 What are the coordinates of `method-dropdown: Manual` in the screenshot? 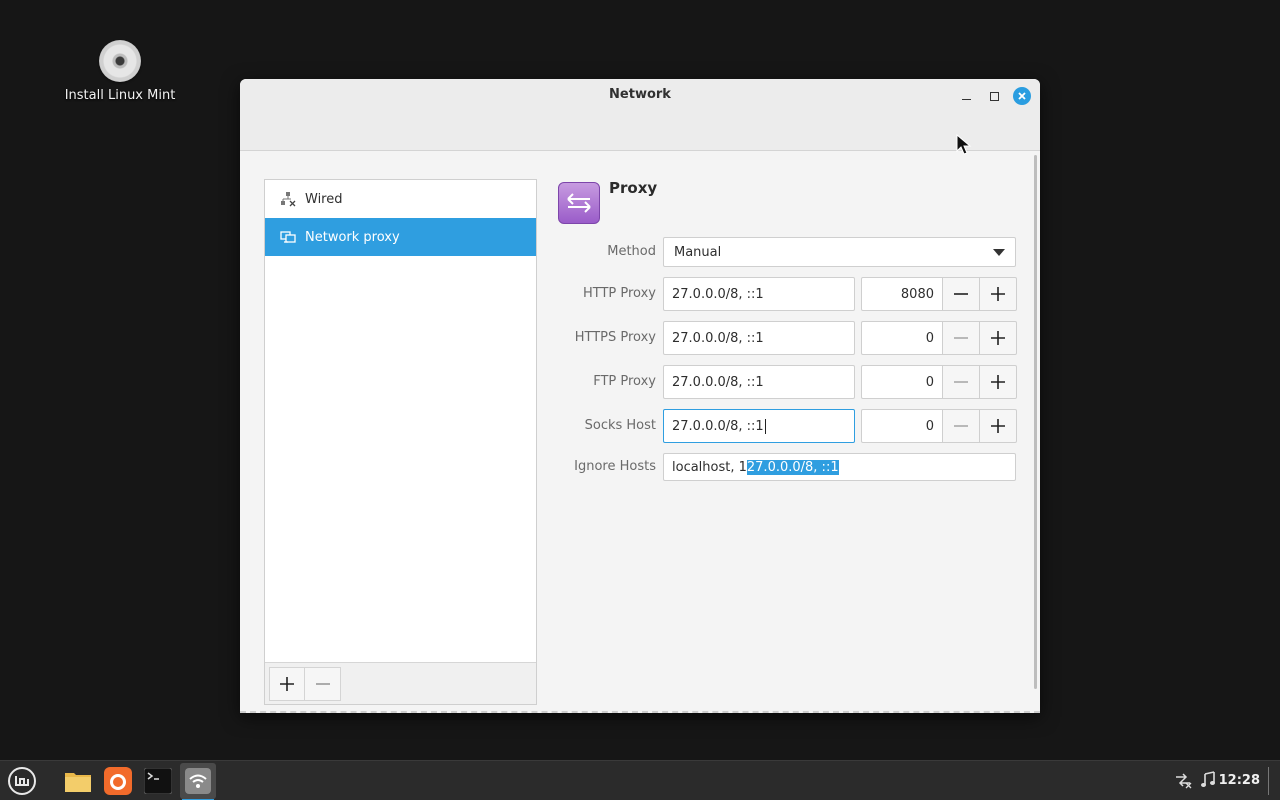 It's located at (839, 252).